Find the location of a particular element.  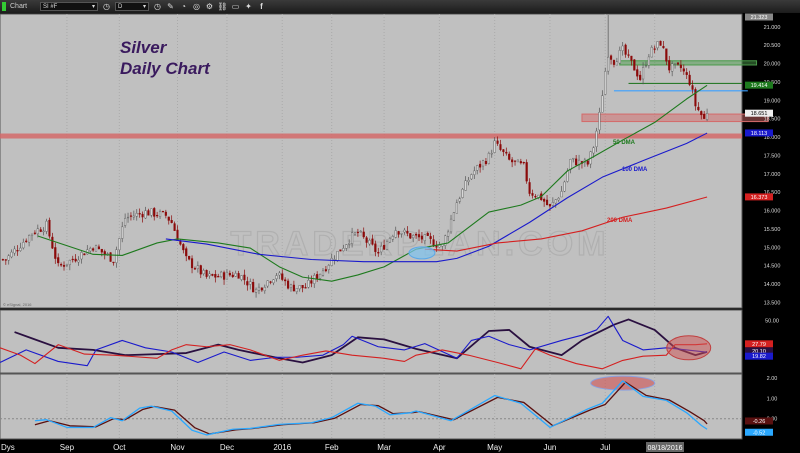

month-label: May is located at coordinates (494, 447).